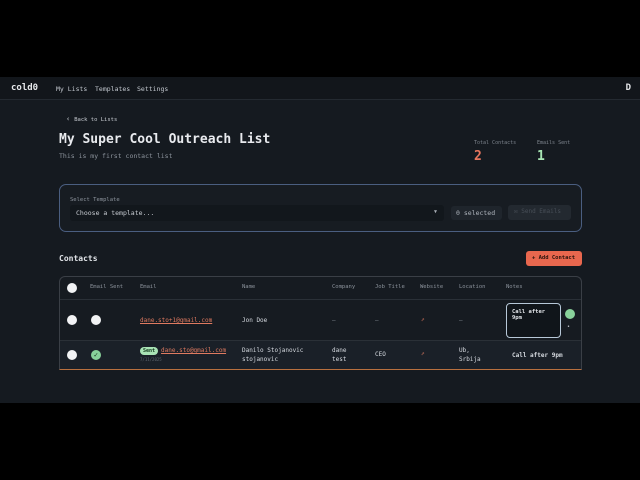 The width and height of the screenshot is (640, 480). Describe the element at coordinates (255, 320) in the screenshot. I see `contact-name: Jon Doe` at that location.